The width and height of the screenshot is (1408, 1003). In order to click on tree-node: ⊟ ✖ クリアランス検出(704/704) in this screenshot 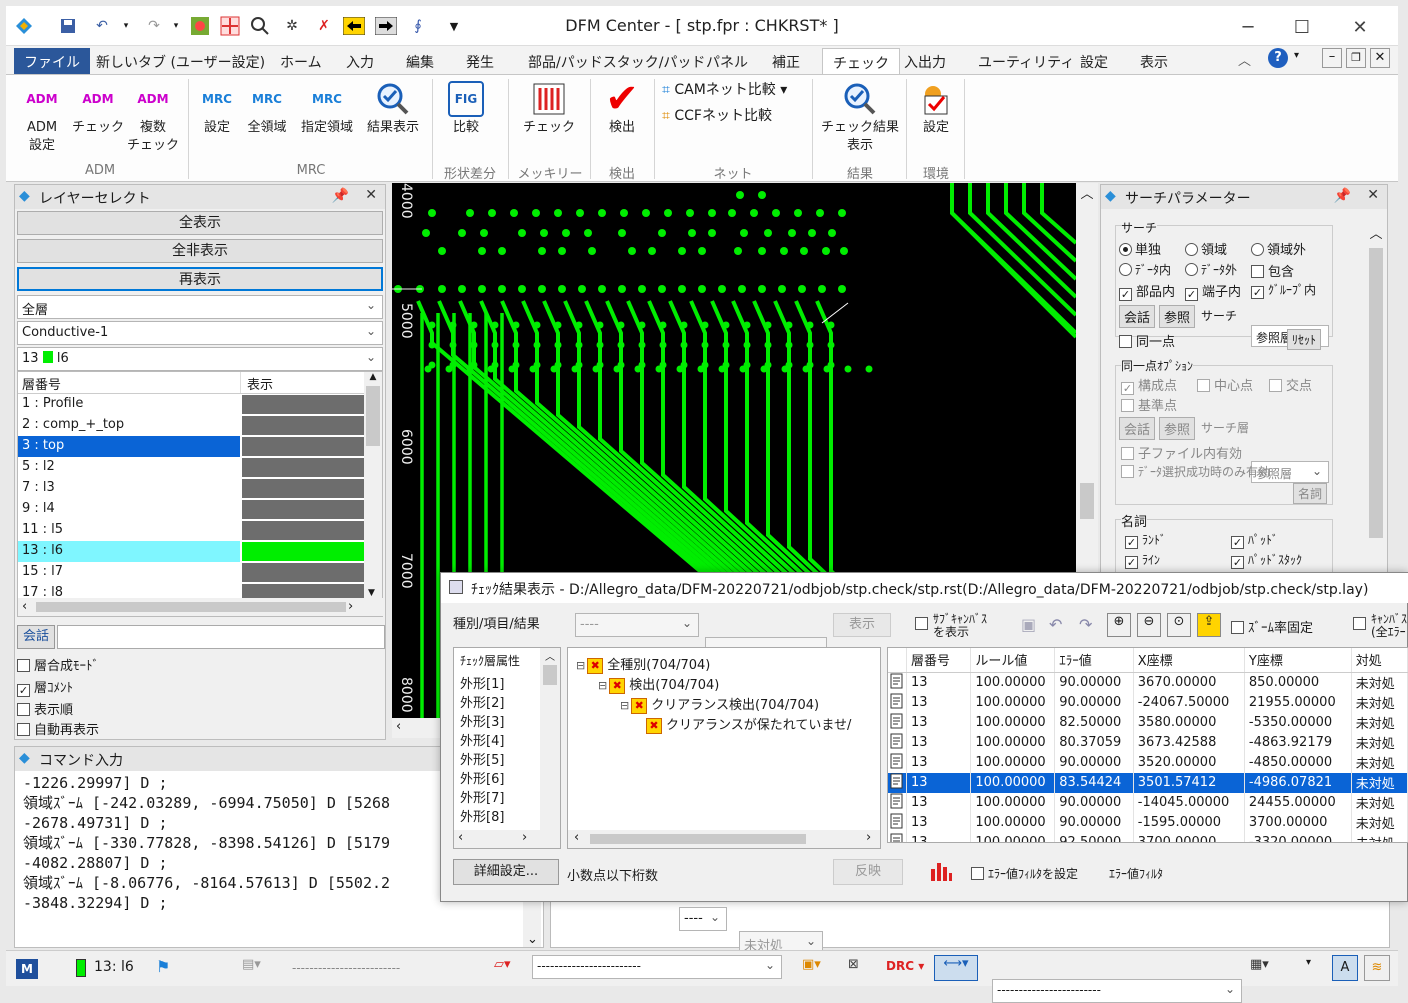, I will do `click(719, 704)`.